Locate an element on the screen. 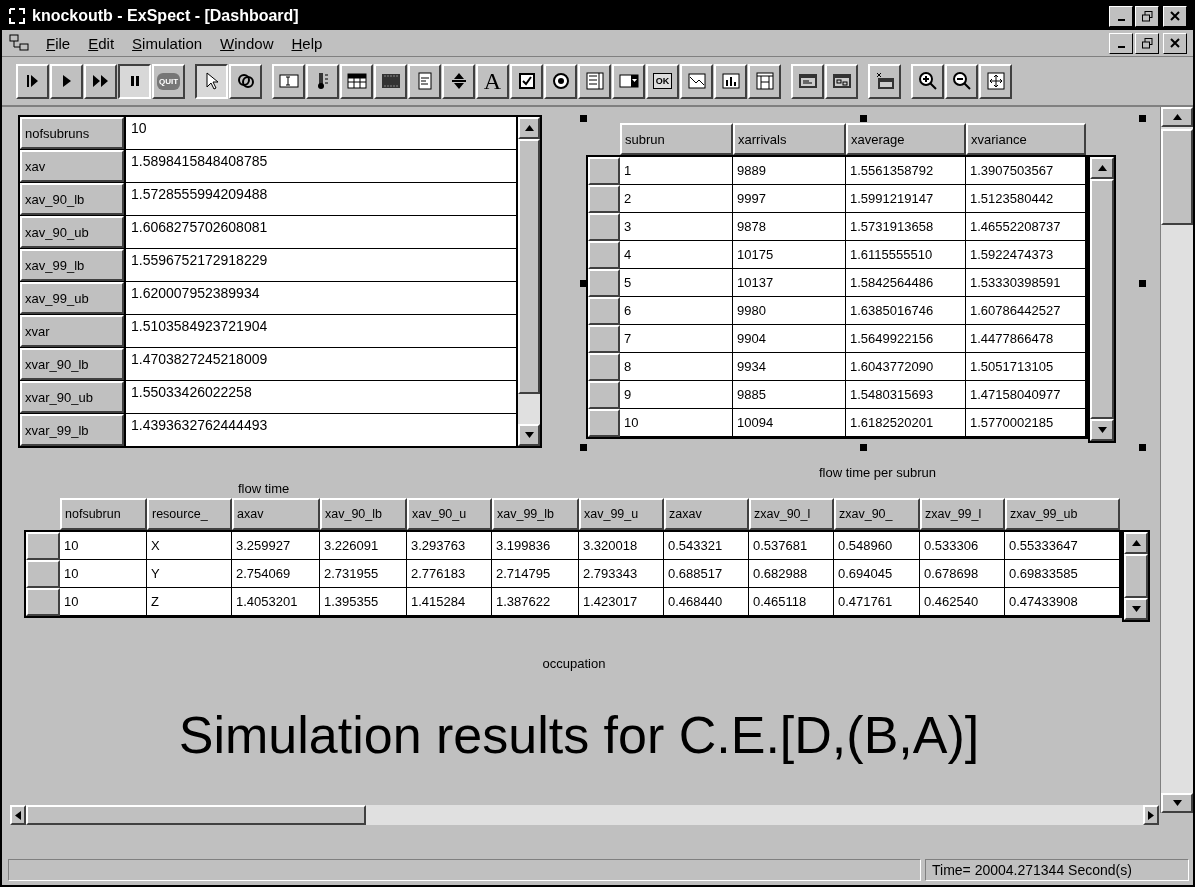 This screenshot has width=1195, height=887. column-header: xvariance is located at coordinates (1026, 139).